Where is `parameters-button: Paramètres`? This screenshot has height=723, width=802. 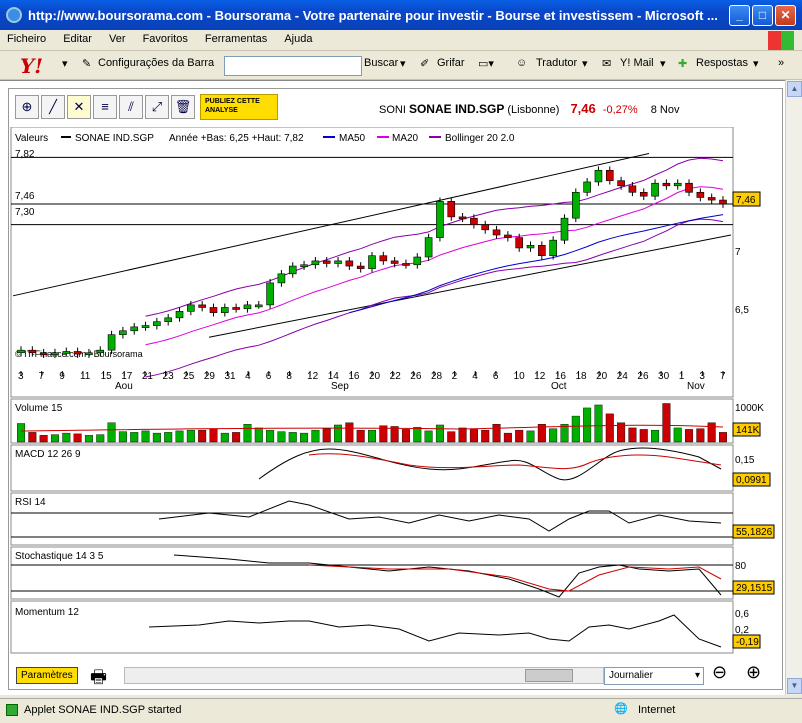 parameters-button: Paramètres is located at coordinates (47, 675).